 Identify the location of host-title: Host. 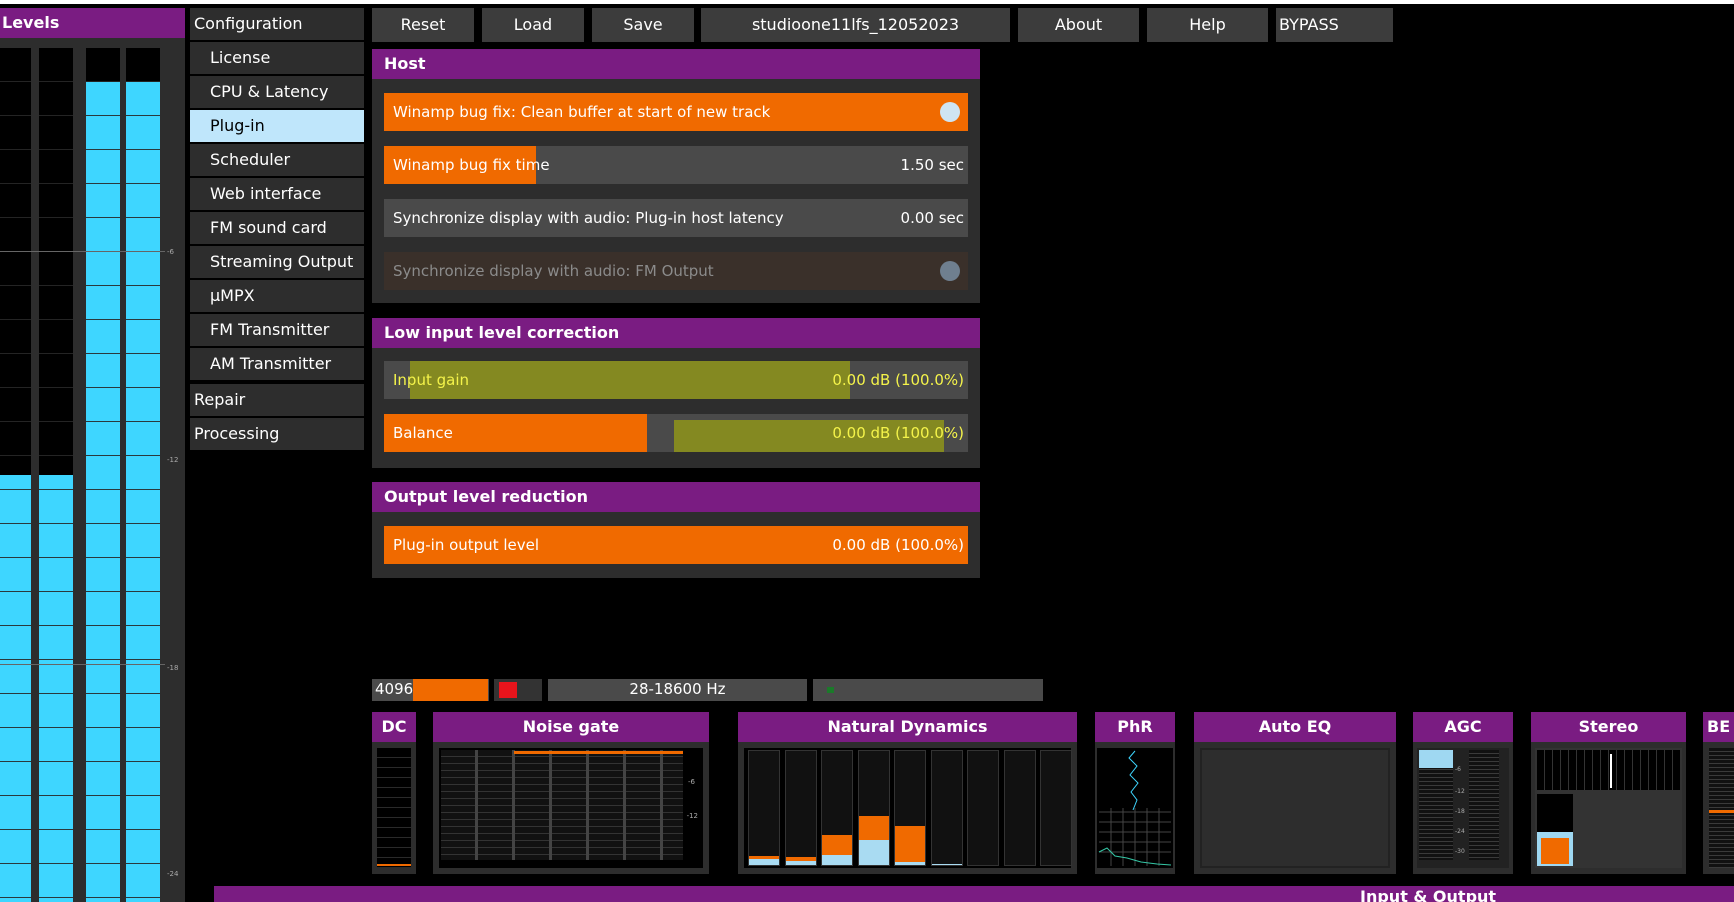
(676, 64).